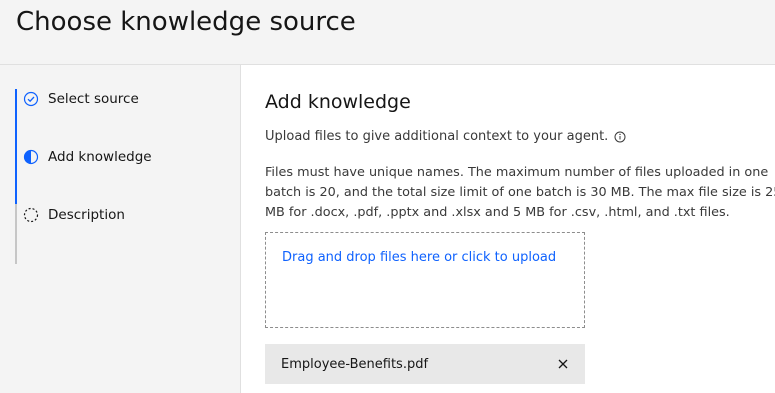  I want to click on checkmark-outline-icon, so click(31, 99).